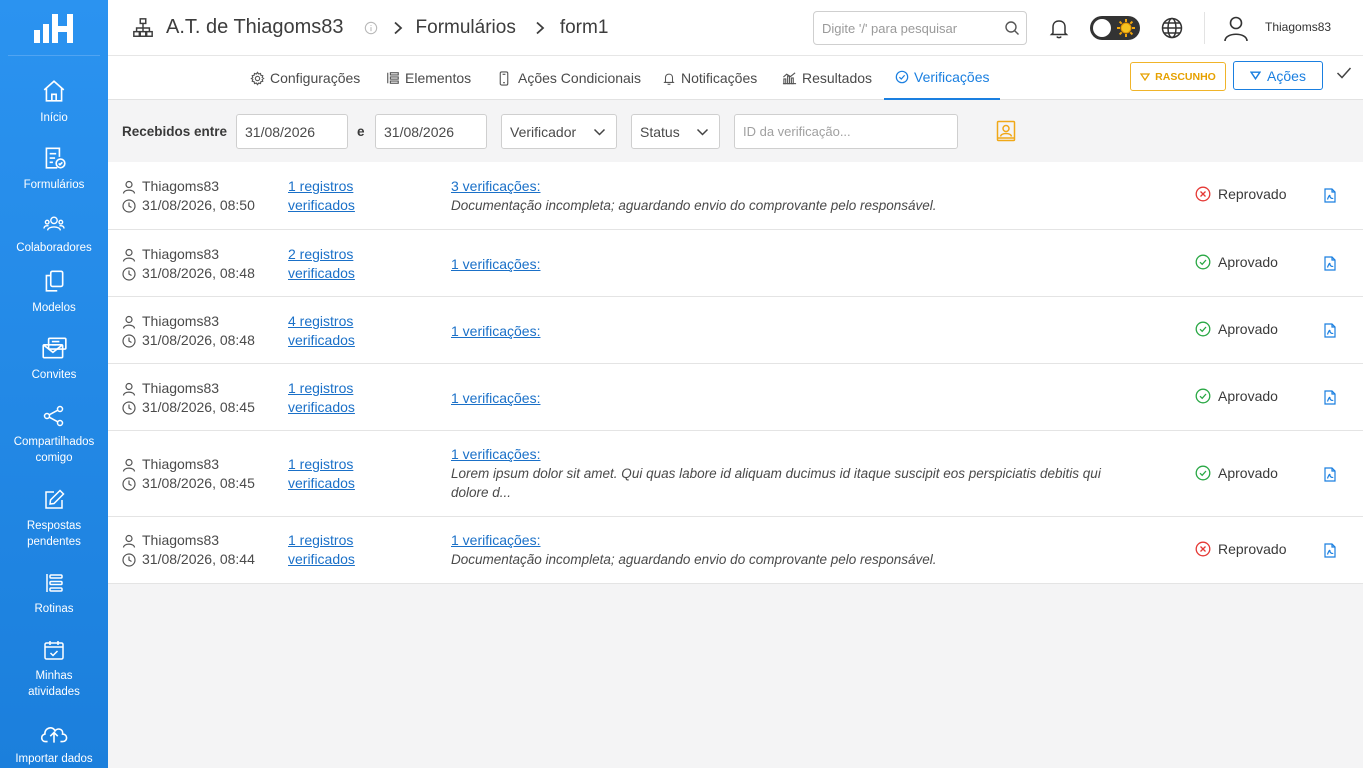 The width and height of the screenshot is (1363, 768). Describe the element at coordinates (1236, 28) in the screenshot. I see `avatar` at that location.